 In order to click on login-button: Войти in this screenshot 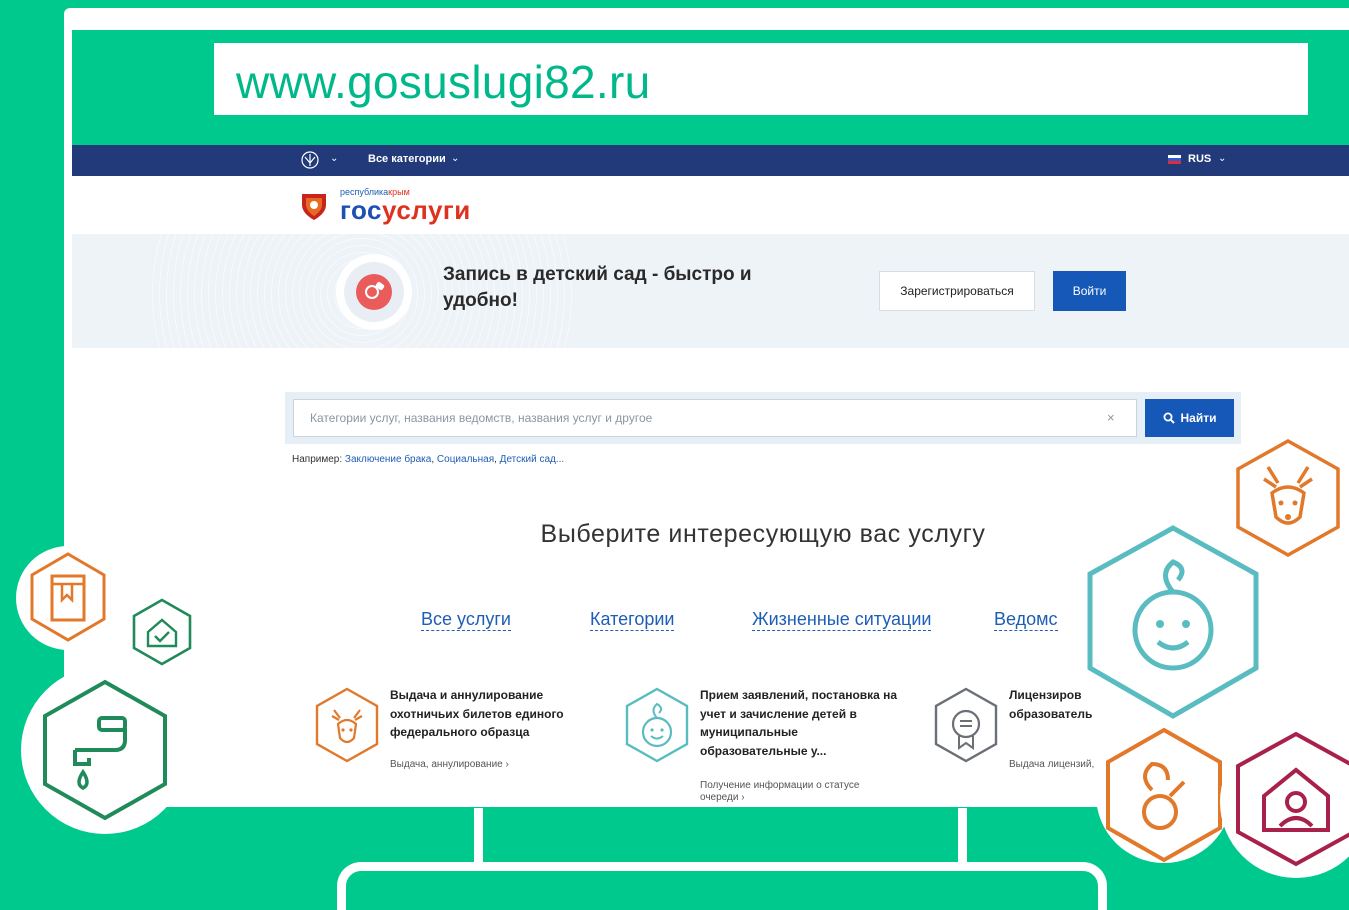, I will do `click(1089, 291)`.